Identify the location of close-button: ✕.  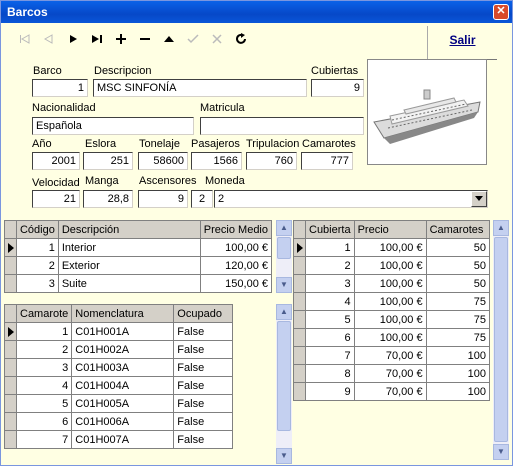
(501, 12).